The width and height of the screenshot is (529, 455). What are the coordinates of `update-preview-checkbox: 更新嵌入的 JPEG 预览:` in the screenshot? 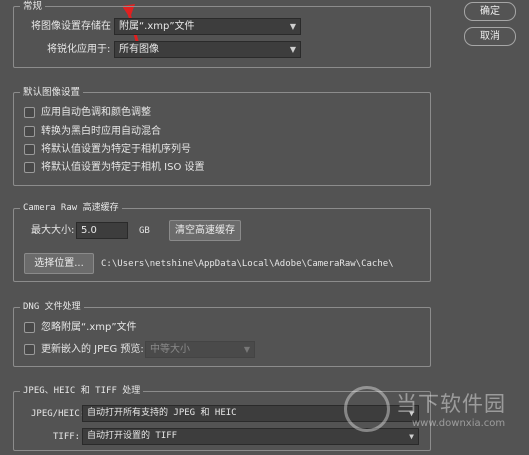 It's located at (89, 350).